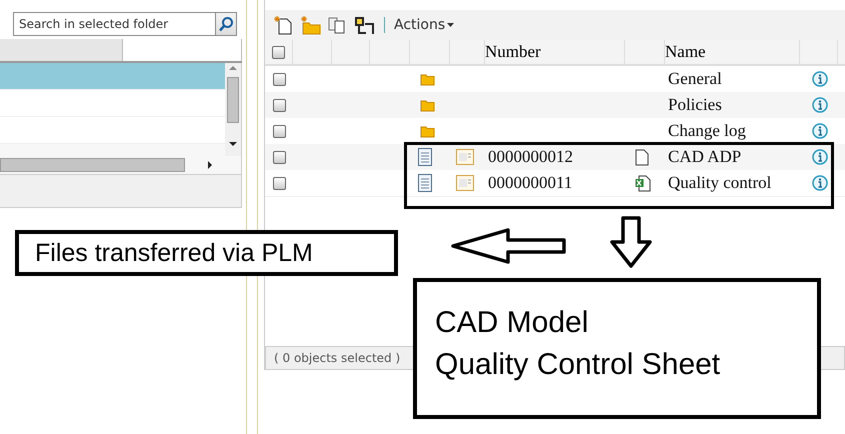 The height and width of the screenshot is (434, 845). Describe the element at coordinates (364, 25) in the screenshot. I see `structure-button` at that location.